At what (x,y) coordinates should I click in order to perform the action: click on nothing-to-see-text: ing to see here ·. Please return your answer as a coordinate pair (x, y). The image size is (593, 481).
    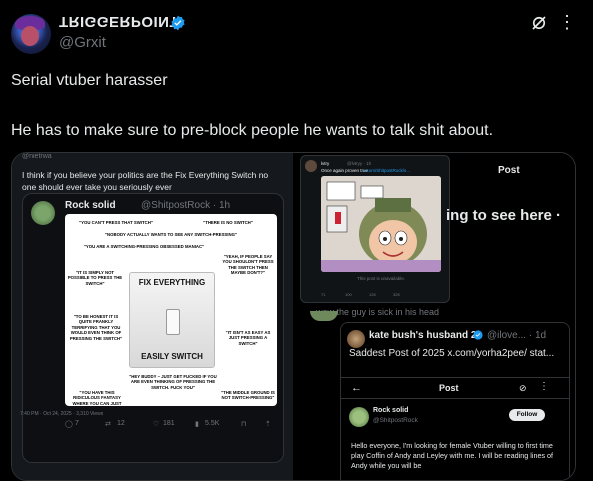
    Looking at the image, I should click on (504, 215).